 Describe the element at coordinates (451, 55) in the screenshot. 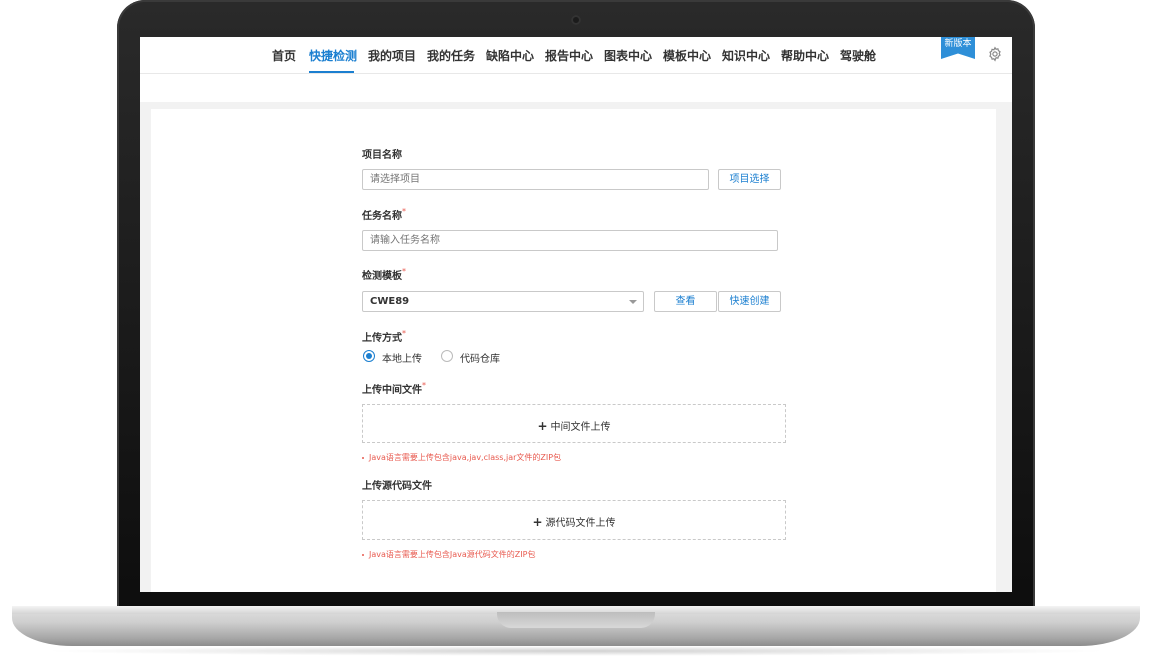

I see `nav-my-tasks: 我的任务` at that location.